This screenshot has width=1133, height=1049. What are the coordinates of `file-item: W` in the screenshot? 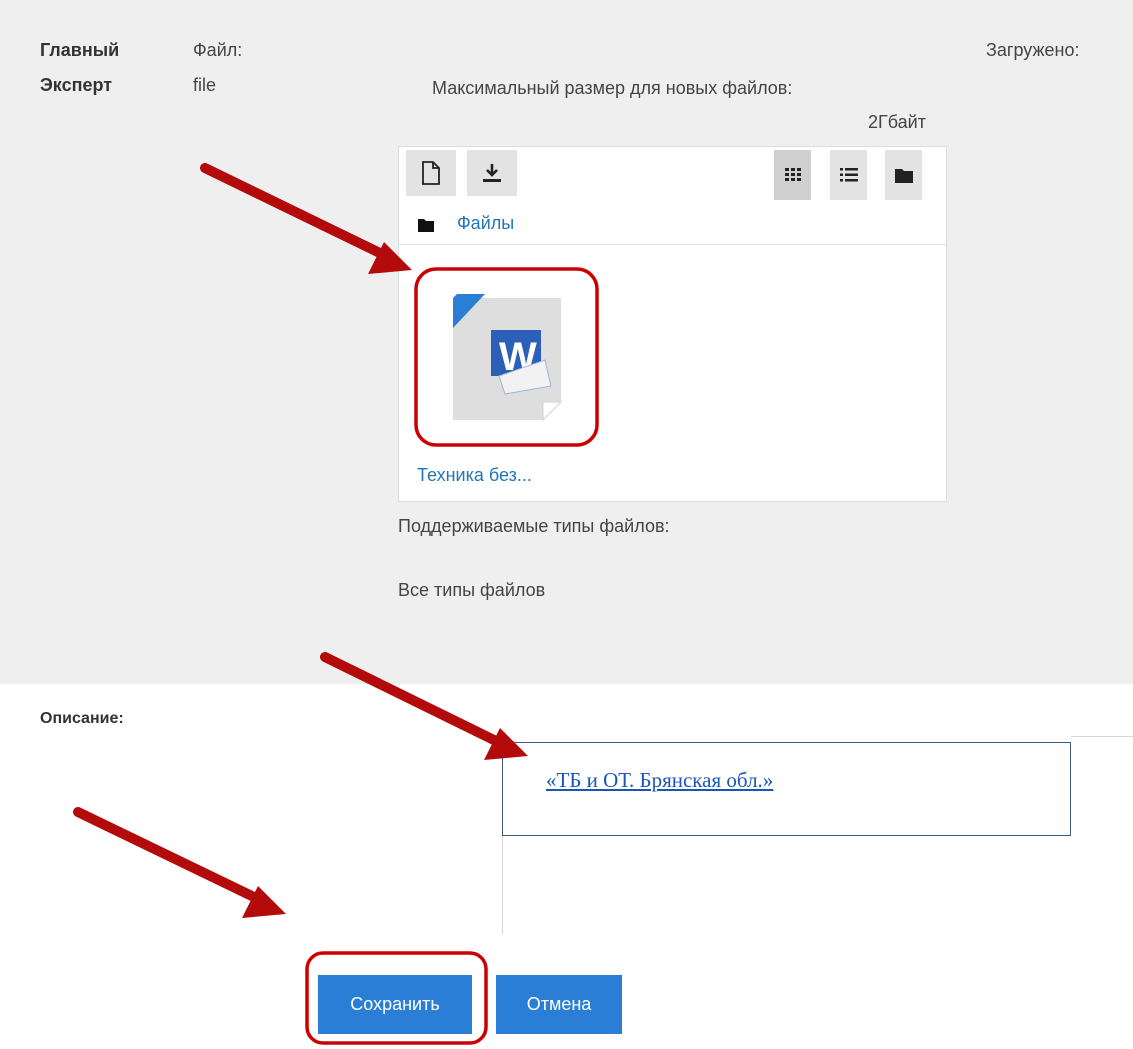 It's located at (507, 360).